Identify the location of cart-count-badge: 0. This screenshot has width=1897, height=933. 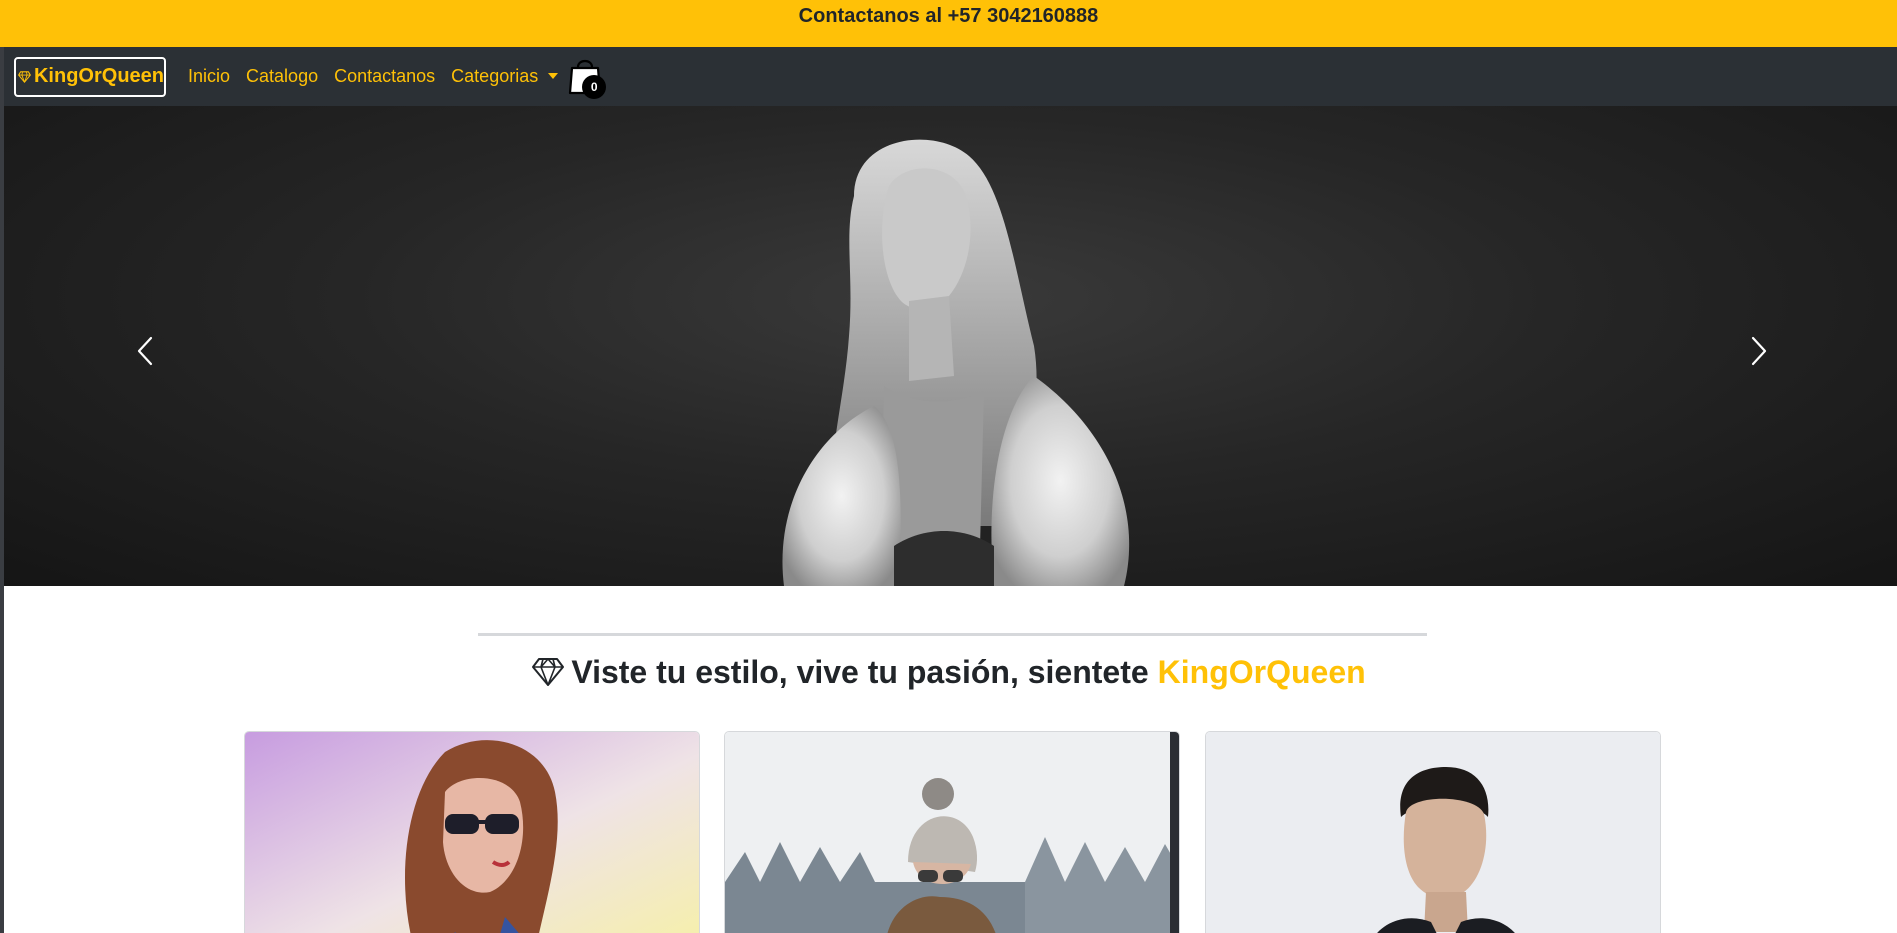
(594, 86).